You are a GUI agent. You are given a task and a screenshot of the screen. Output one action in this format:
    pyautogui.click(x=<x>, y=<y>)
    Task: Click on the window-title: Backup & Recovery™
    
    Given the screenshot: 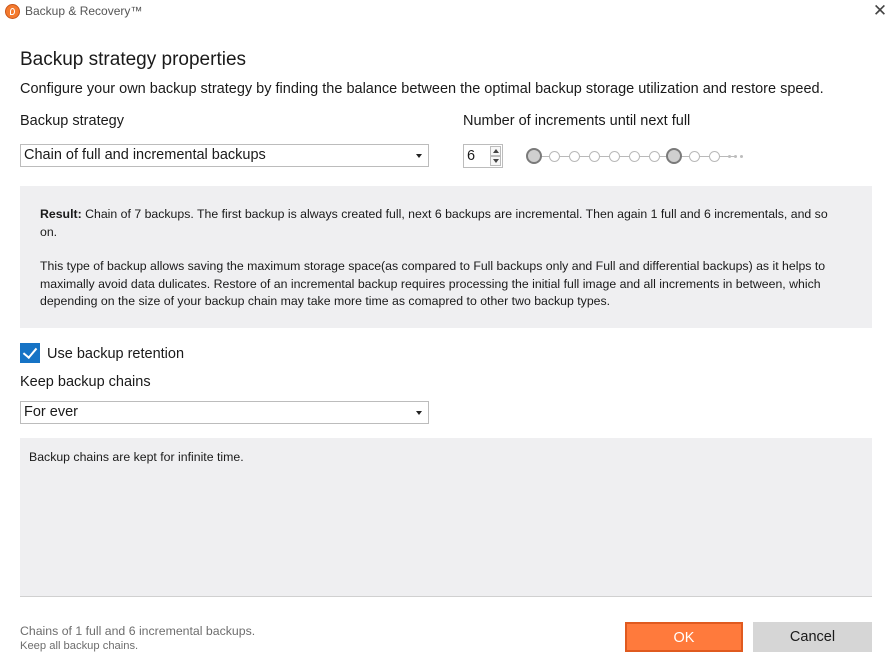 What is the action you would take?
    pyautogui.click(x=84, y=11)
    